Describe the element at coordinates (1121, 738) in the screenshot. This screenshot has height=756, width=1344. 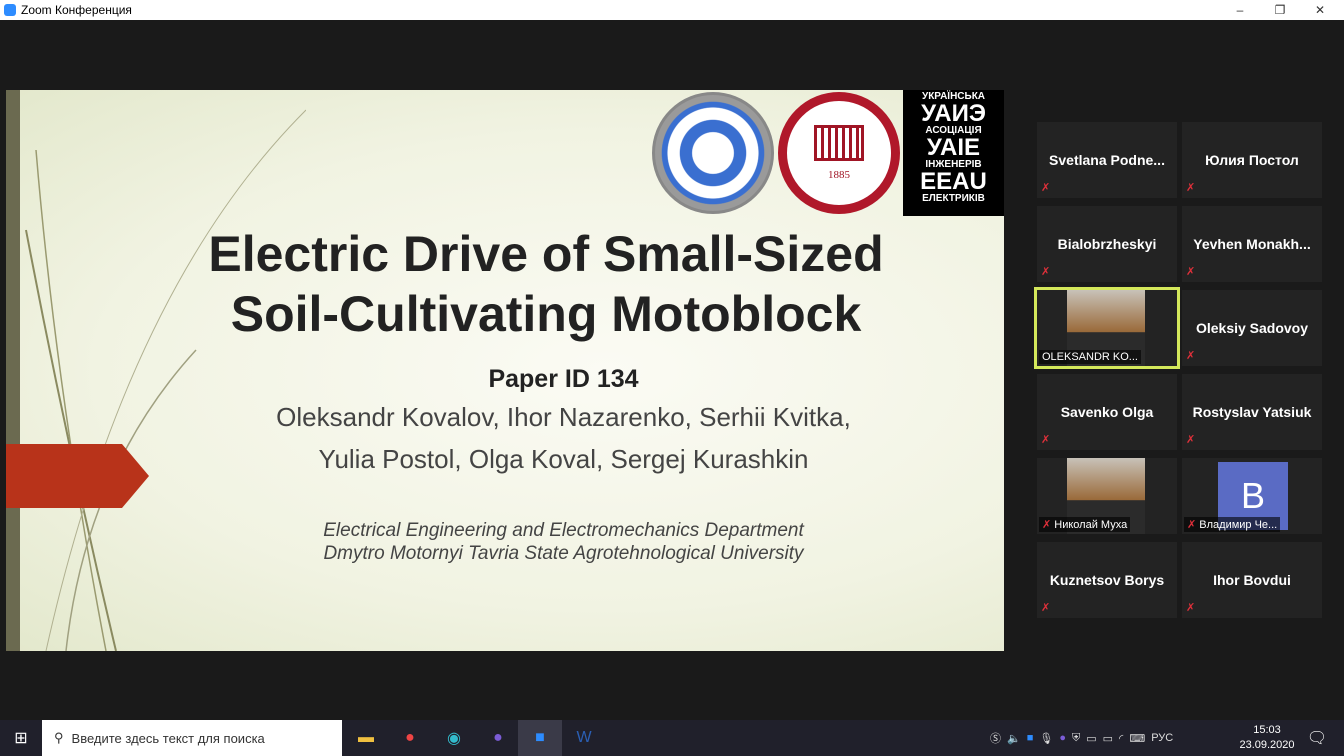
I see `wifi-icon: ◜` at that location.